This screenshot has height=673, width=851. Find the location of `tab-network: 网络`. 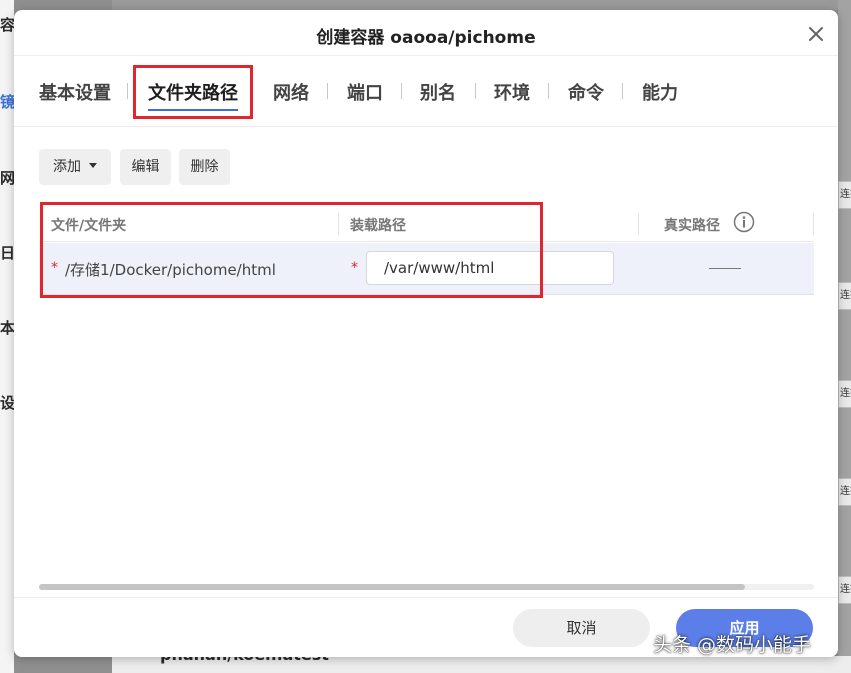

tab-network: 网络 is located at coordinates (291, 92).